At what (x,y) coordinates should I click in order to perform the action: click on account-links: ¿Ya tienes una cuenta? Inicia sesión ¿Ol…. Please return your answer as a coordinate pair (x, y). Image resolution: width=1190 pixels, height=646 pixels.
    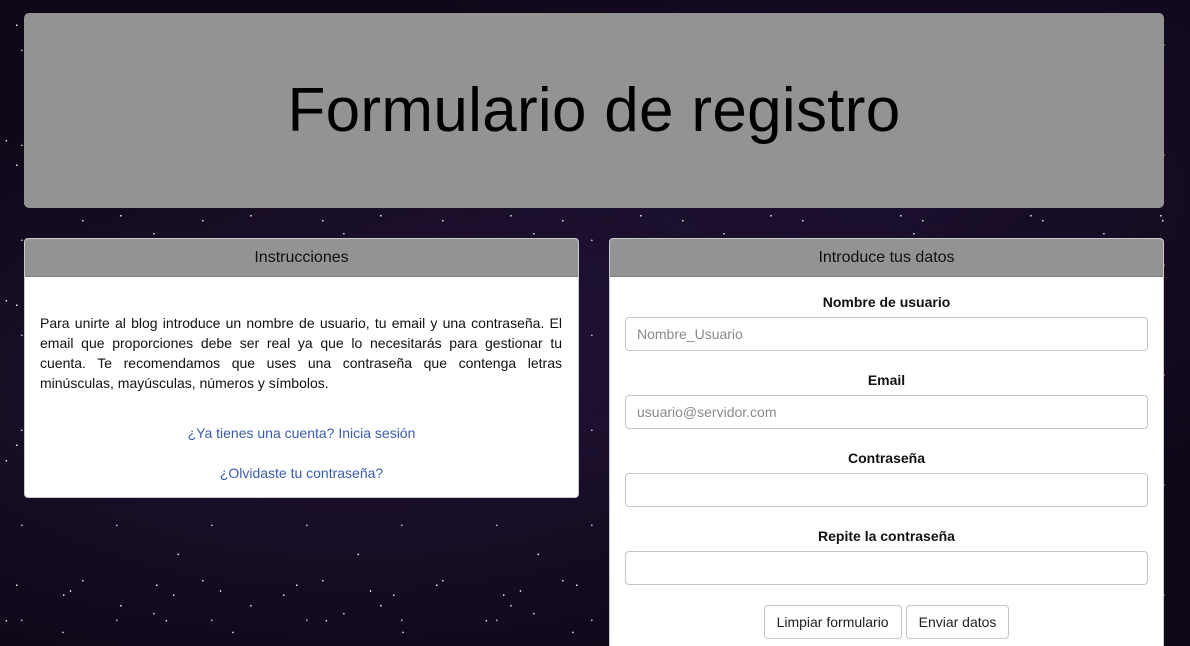
    Looking at the image, I should click on (301, 453).